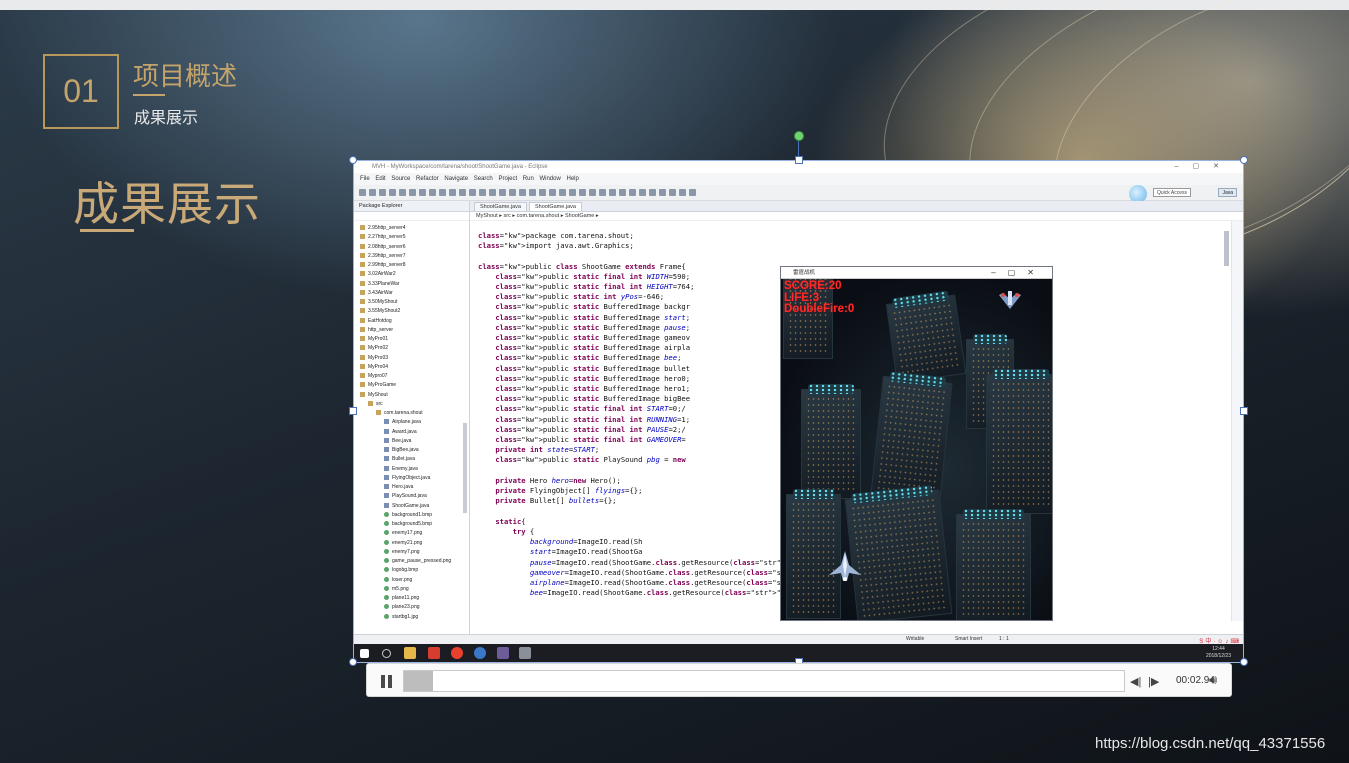  Describe the element at coordinates (411, 533) in the screenshot. I see `tree-item: enemy17.png` at that location.